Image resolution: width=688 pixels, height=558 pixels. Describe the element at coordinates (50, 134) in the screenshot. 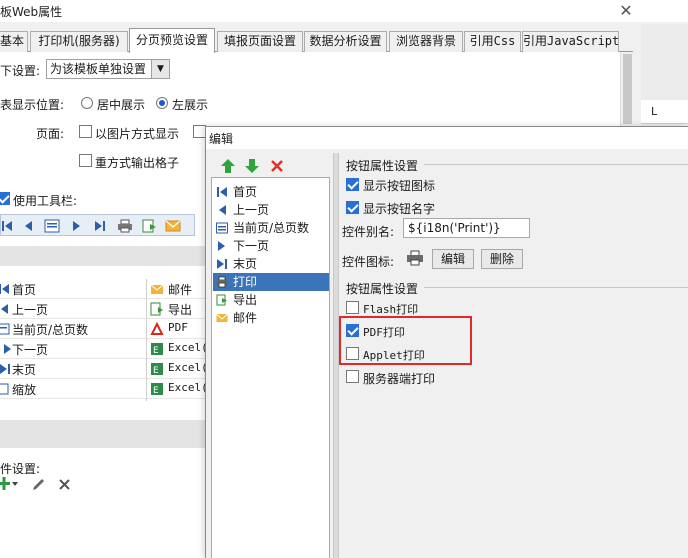

I see `page-label: 页面:` at that location.